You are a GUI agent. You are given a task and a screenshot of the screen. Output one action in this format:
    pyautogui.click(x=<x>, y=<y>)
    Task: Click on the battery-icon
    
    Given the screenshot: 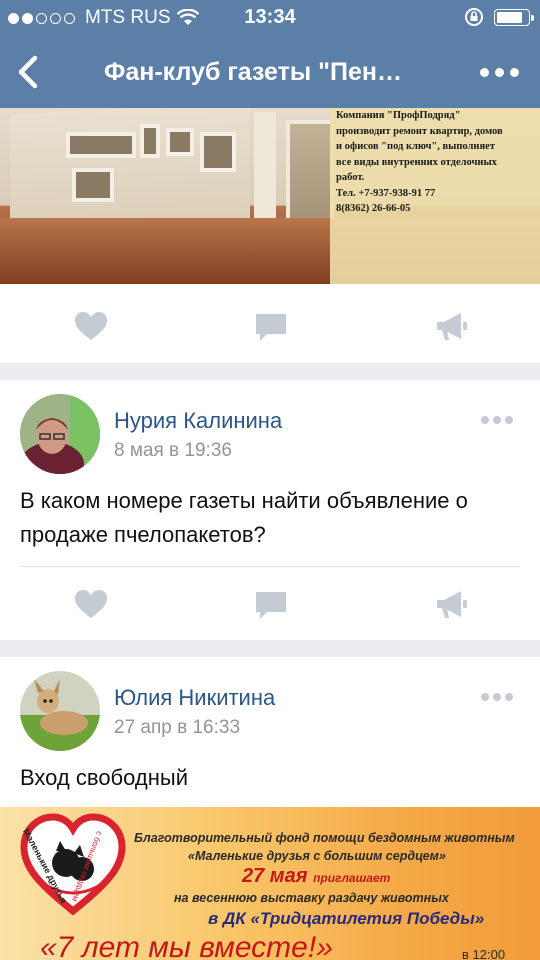 What is the action you would take?
    pyautogui.click(x=514, y=17)
    